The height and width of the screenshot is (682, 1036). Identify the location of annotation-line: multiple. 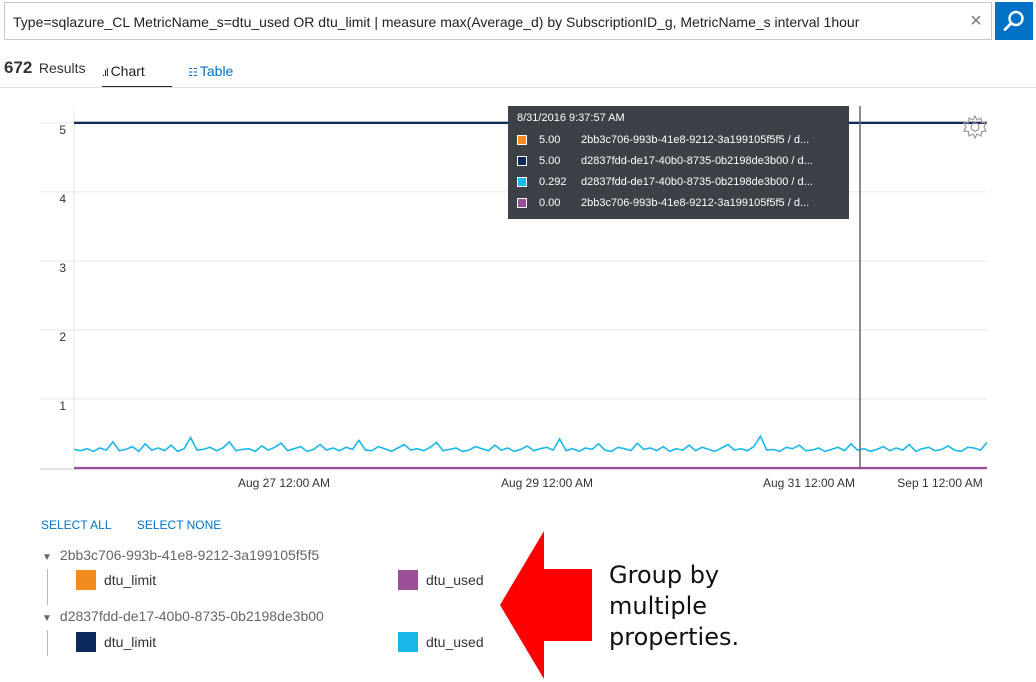
(658, 606).